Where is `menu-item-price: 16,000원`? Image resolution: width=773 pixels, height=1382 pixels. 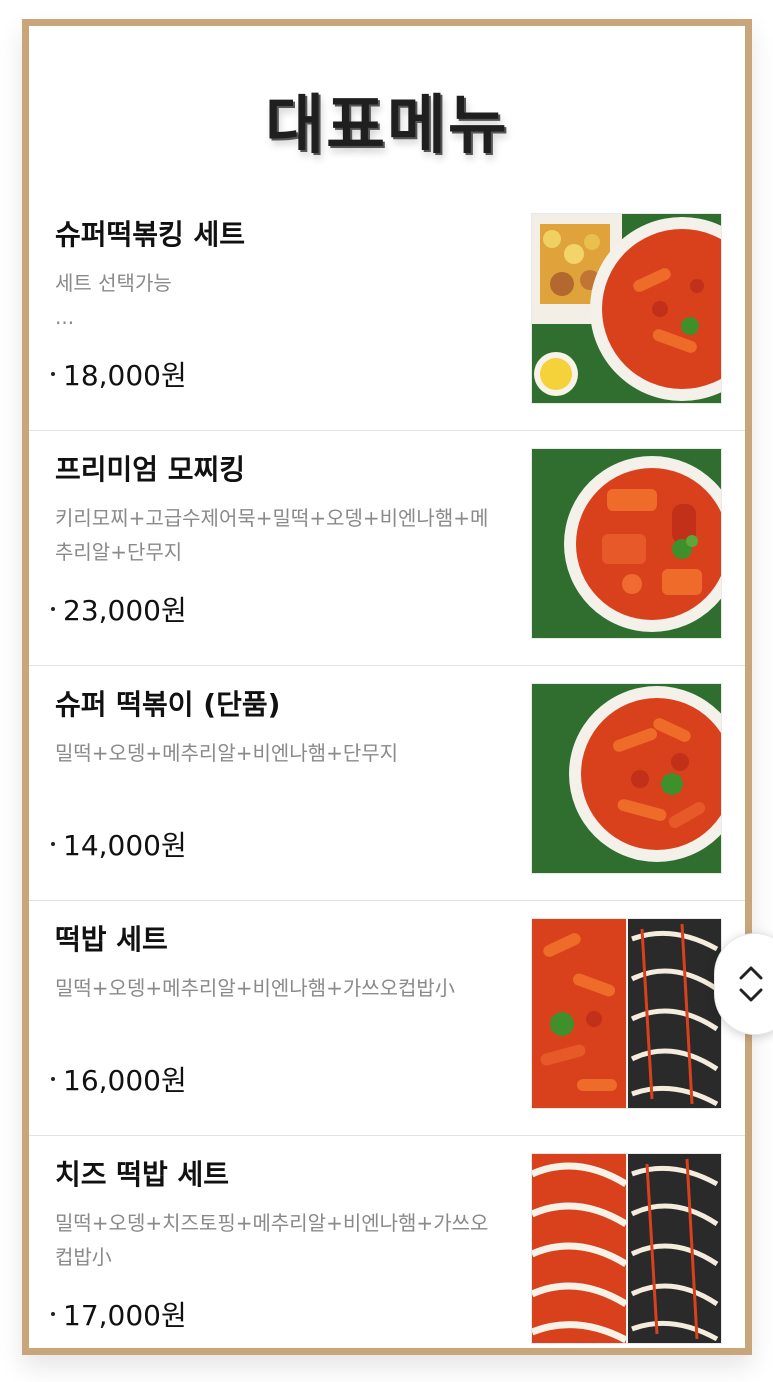 menu-item-price: 16,000원 is located at coordinates (119, 1079).